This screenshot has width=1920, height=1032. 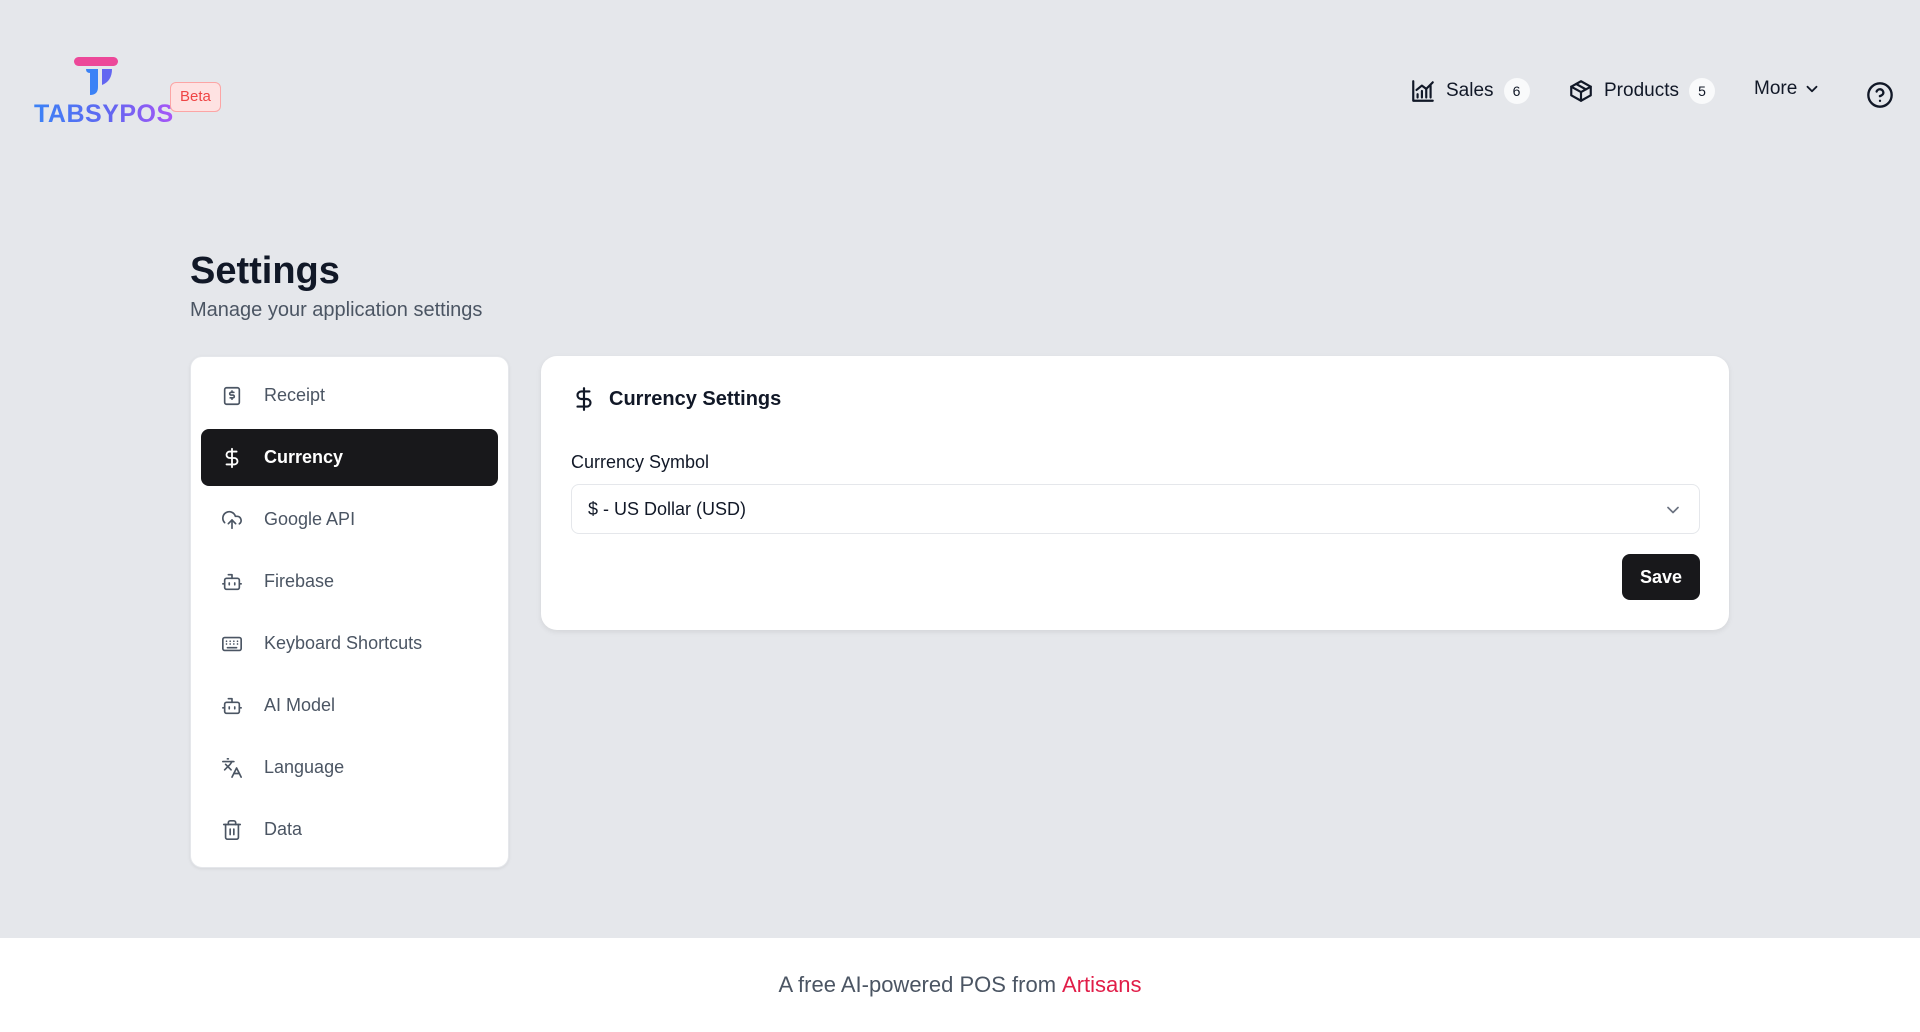 I want to click on panel-header: Currency Settings, so click(x=676, y=399).